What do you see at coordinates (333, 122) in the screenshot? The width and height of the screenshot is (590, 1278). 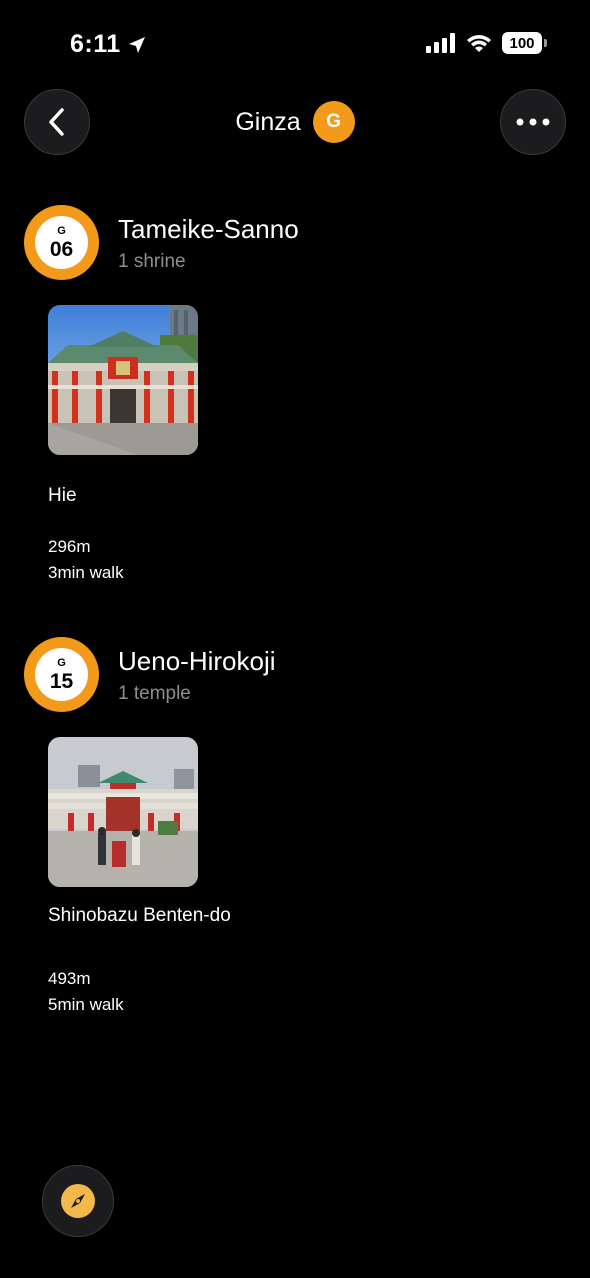 I see `line-badge: G` at bounding box center [333, 122].